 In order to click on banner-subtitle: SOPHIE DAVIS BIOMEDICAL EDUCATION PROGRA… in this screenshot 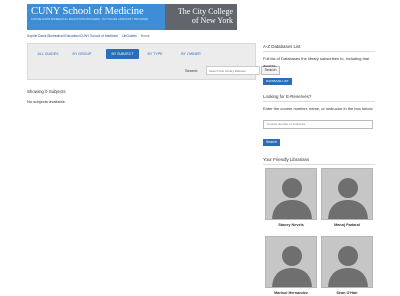, I will do `click(89, 19)`.